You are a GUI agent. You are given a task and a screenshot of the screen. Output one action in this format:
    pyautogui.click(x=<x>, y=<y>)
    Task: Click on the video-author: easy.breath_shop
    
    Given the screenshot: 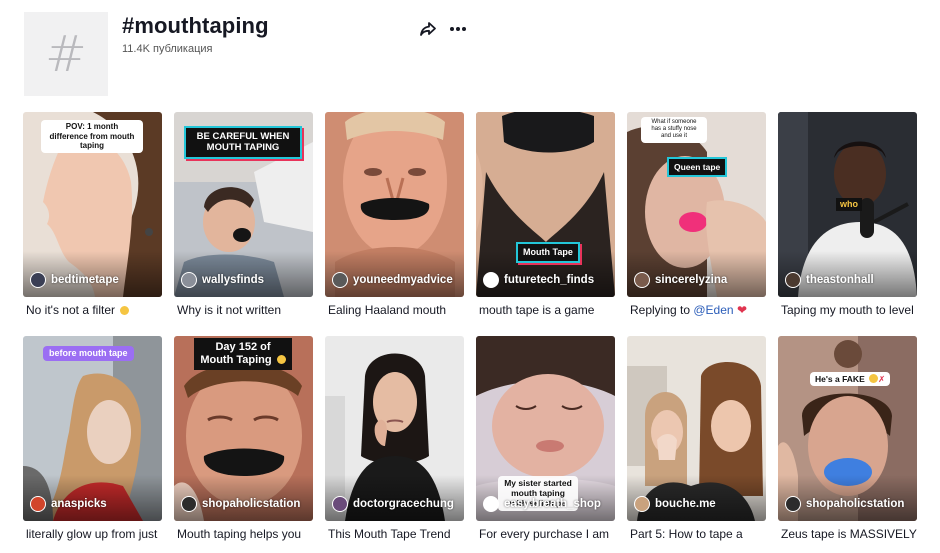 What is the action you would take?
    pyautogui.click(x=542, y=504)
    